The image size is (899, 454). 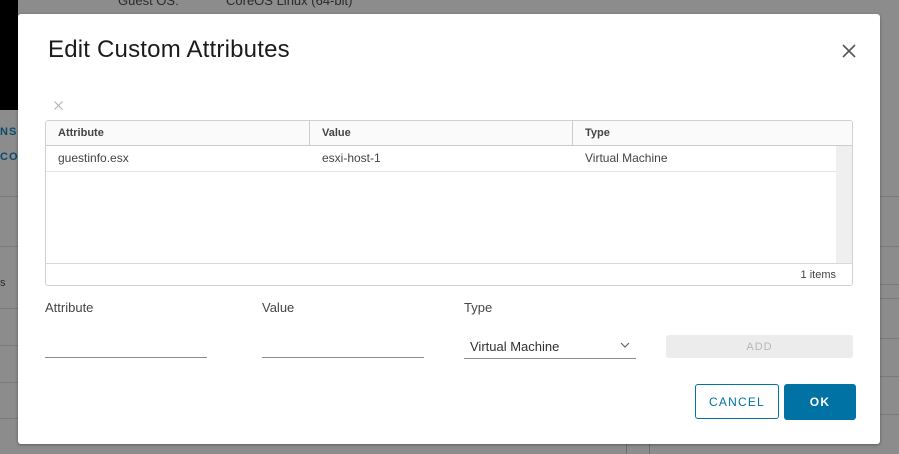 What do you see at coordinates (351, 158) in the screenshot?
I see `cell-value: esxi-host-1` at bounding box center [351, 158].